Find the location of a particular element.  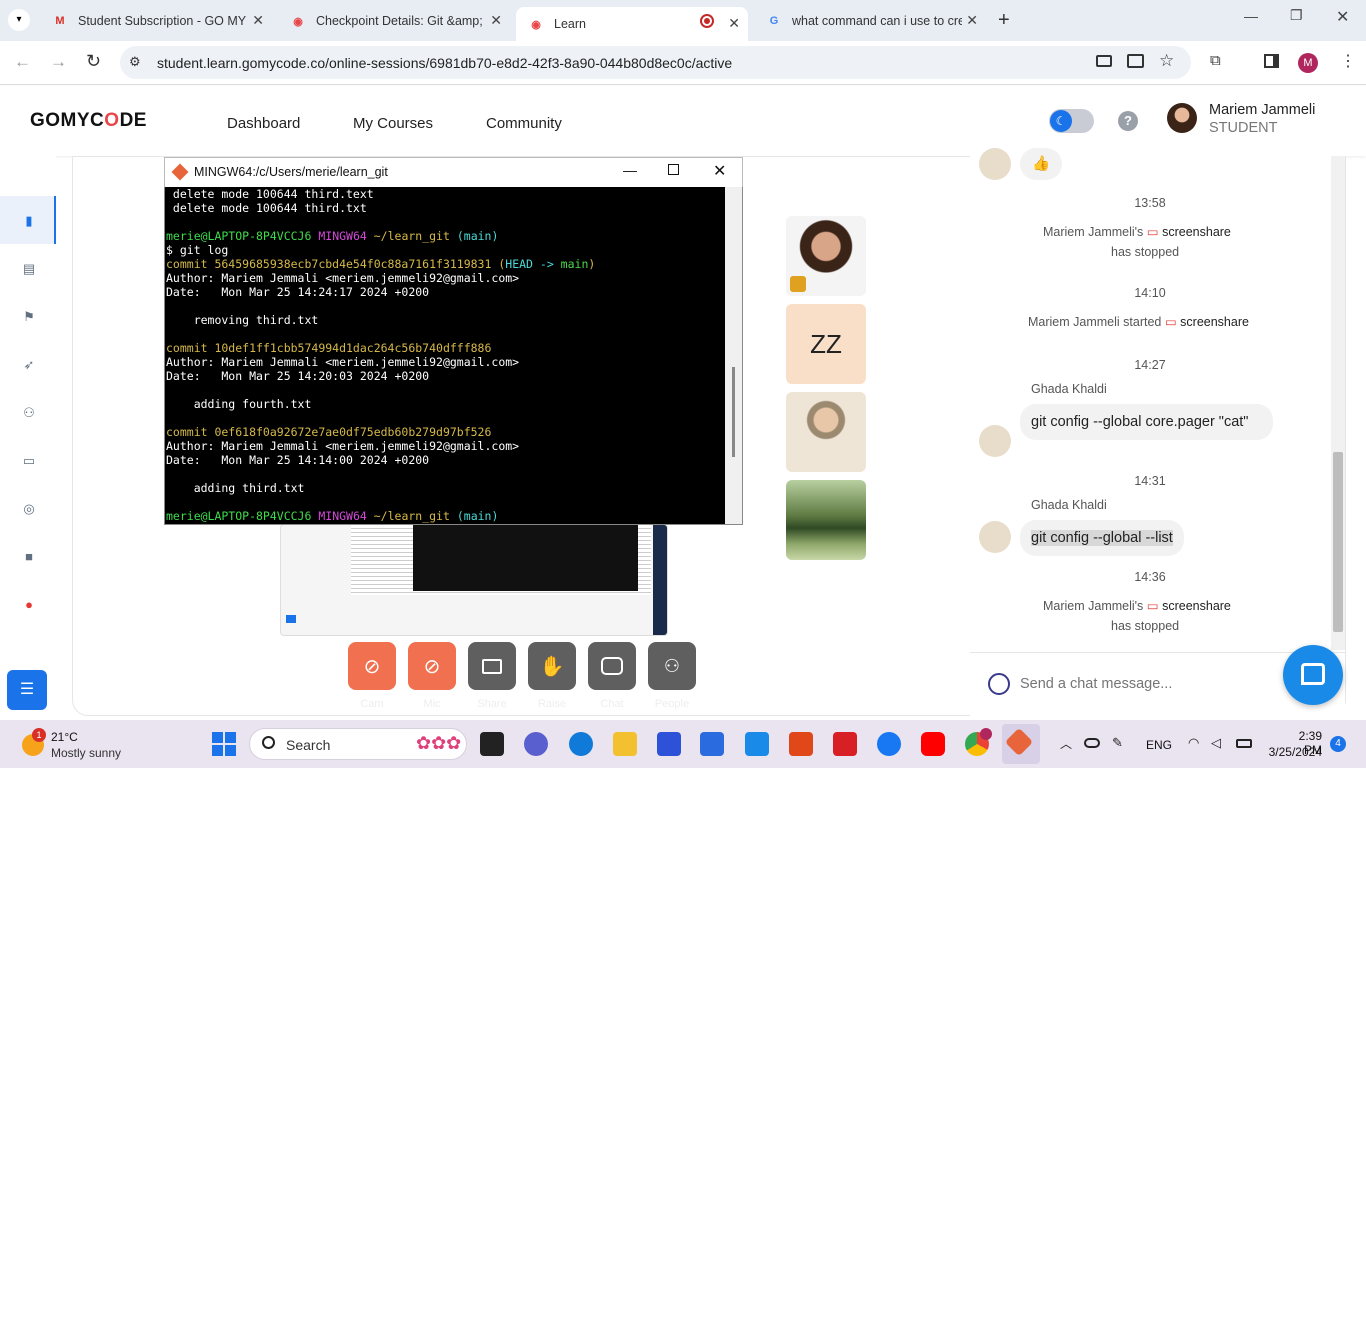

commit-message: adding third.txt is located at coordinates (235, 488).